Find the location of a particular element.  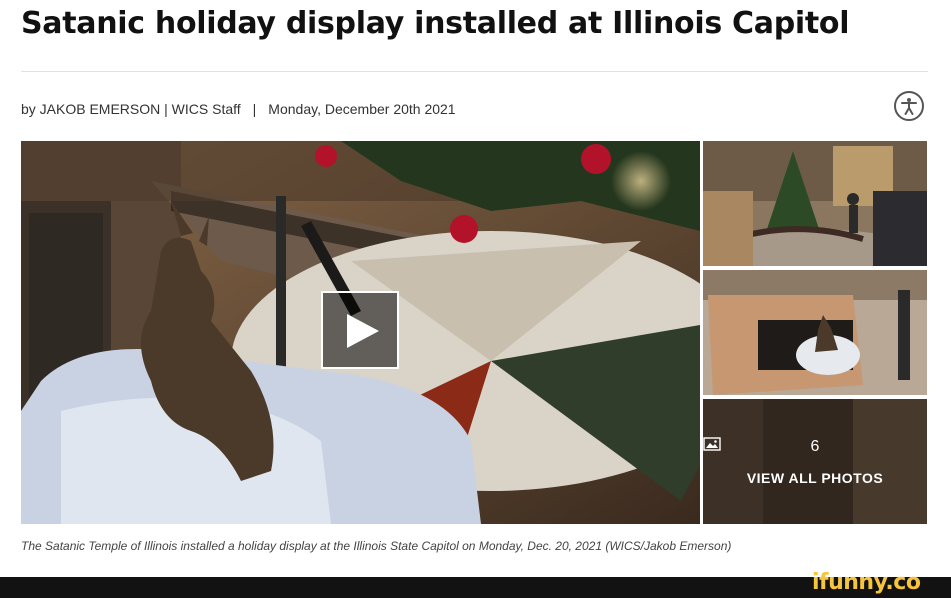

photo-count-value: 6 is located at coordinates (815, 446).